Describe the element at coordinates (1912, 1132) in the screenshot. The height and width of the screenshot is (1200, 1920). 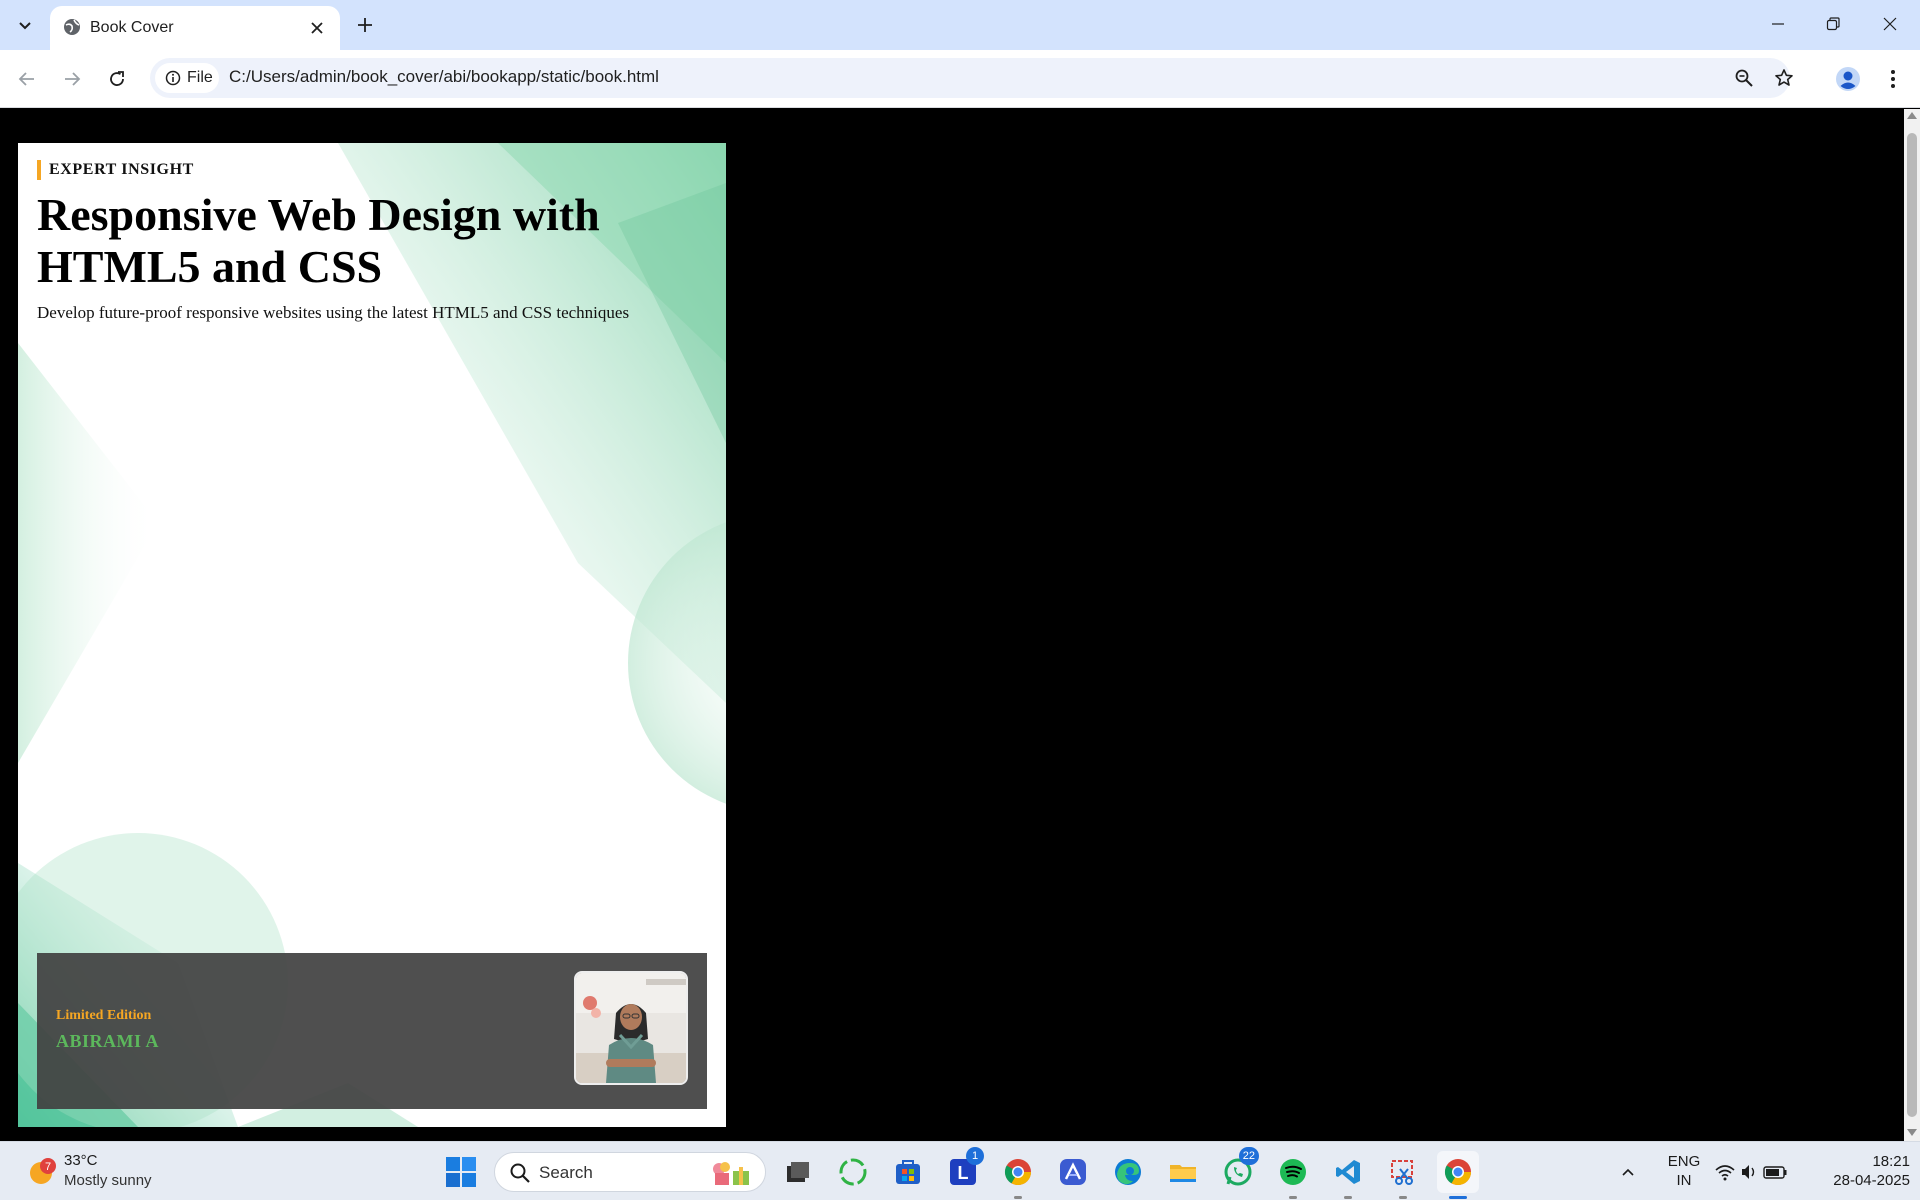
I see `scroll-down-arrow-icon` at that location.